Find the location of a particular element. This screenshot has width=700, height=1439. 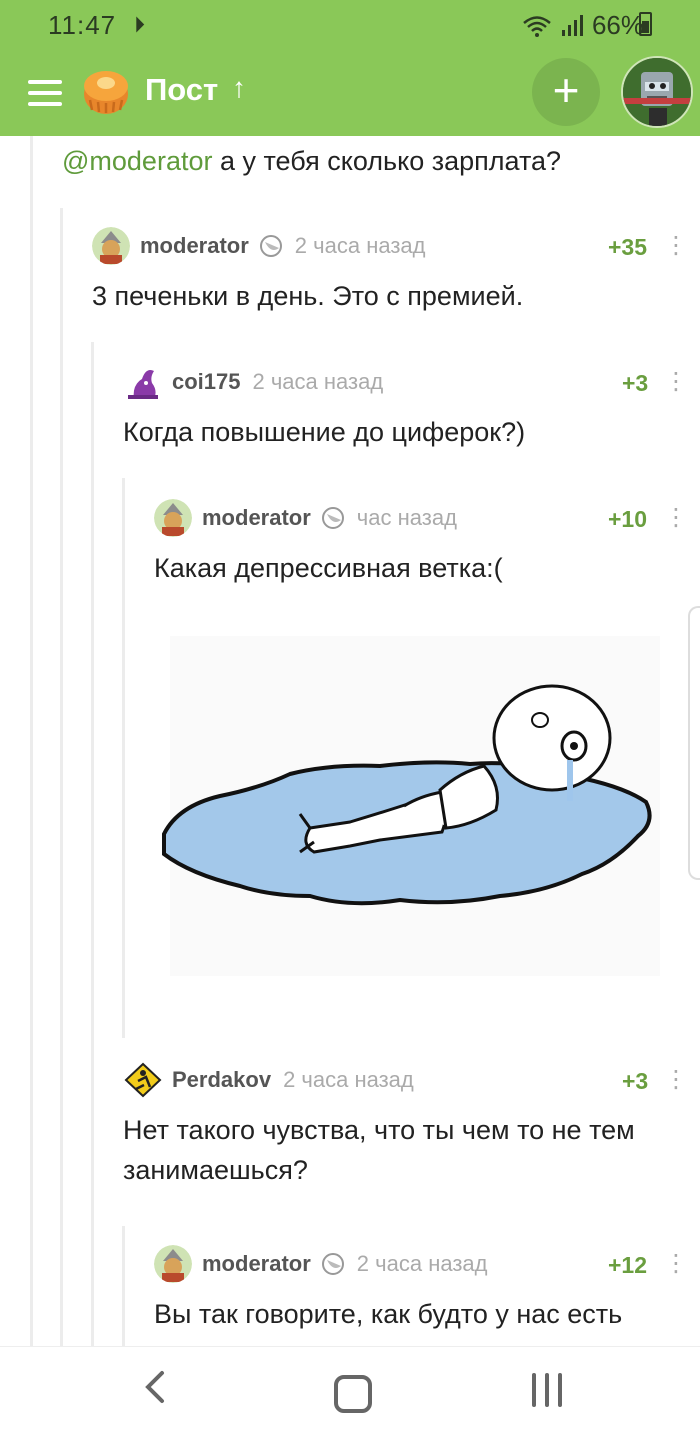

notification-icon: ⏵ is located at coordinates (140, 24).